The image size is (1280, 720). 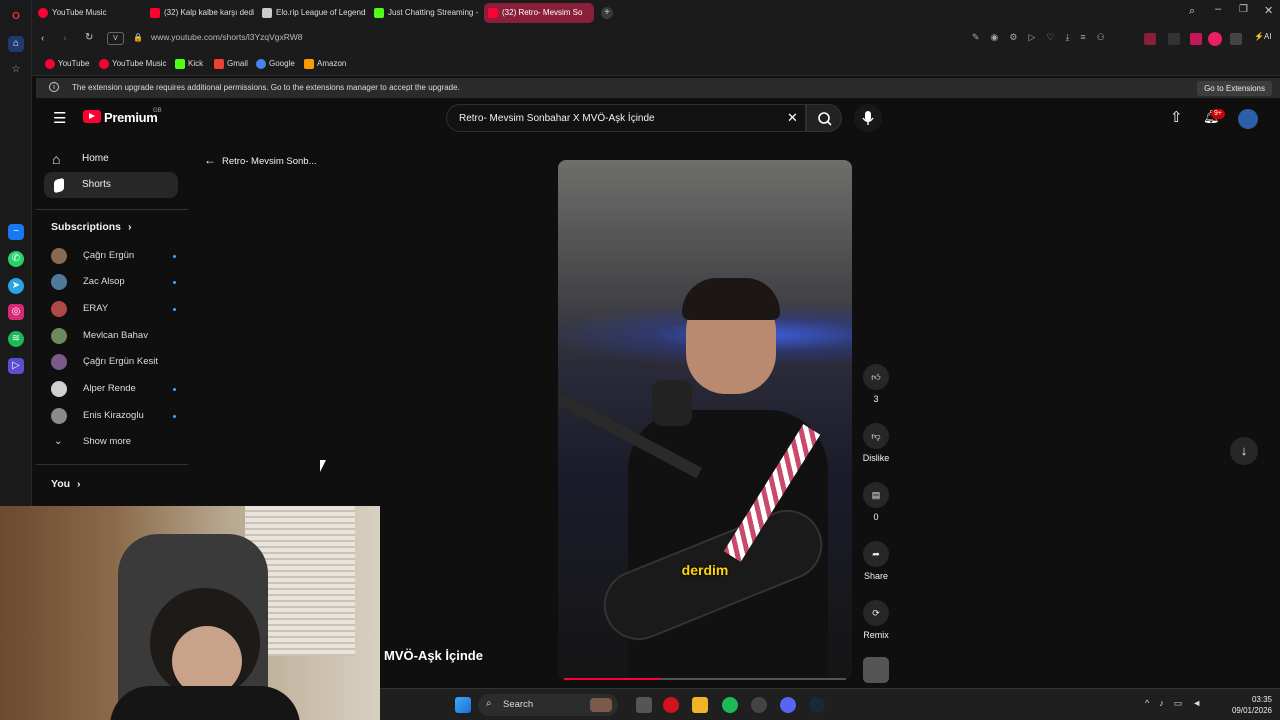 What do you see at coordinates (16, 44) in the screenshot?
I see `home-icon: ⌂` at bounding box center [16, 44].